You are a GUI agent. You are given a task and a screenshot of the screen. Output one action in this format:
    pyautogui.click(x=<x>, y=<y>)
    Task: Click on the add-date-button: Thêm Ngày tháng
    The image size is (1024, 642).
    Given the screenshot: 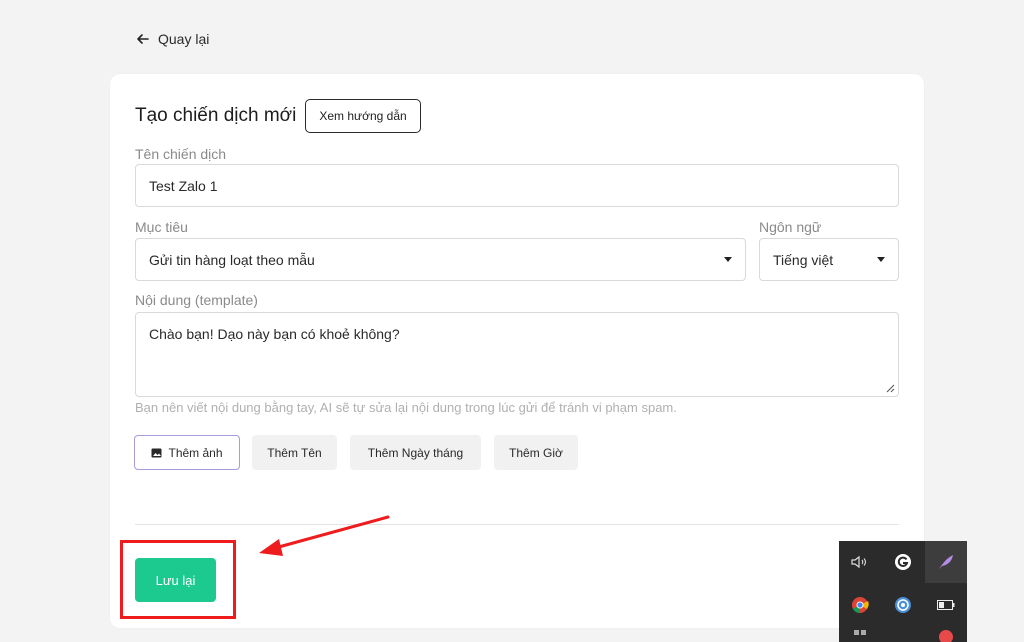 What is the action you would take?
    pyautogui.click(x=415, y=452)
    